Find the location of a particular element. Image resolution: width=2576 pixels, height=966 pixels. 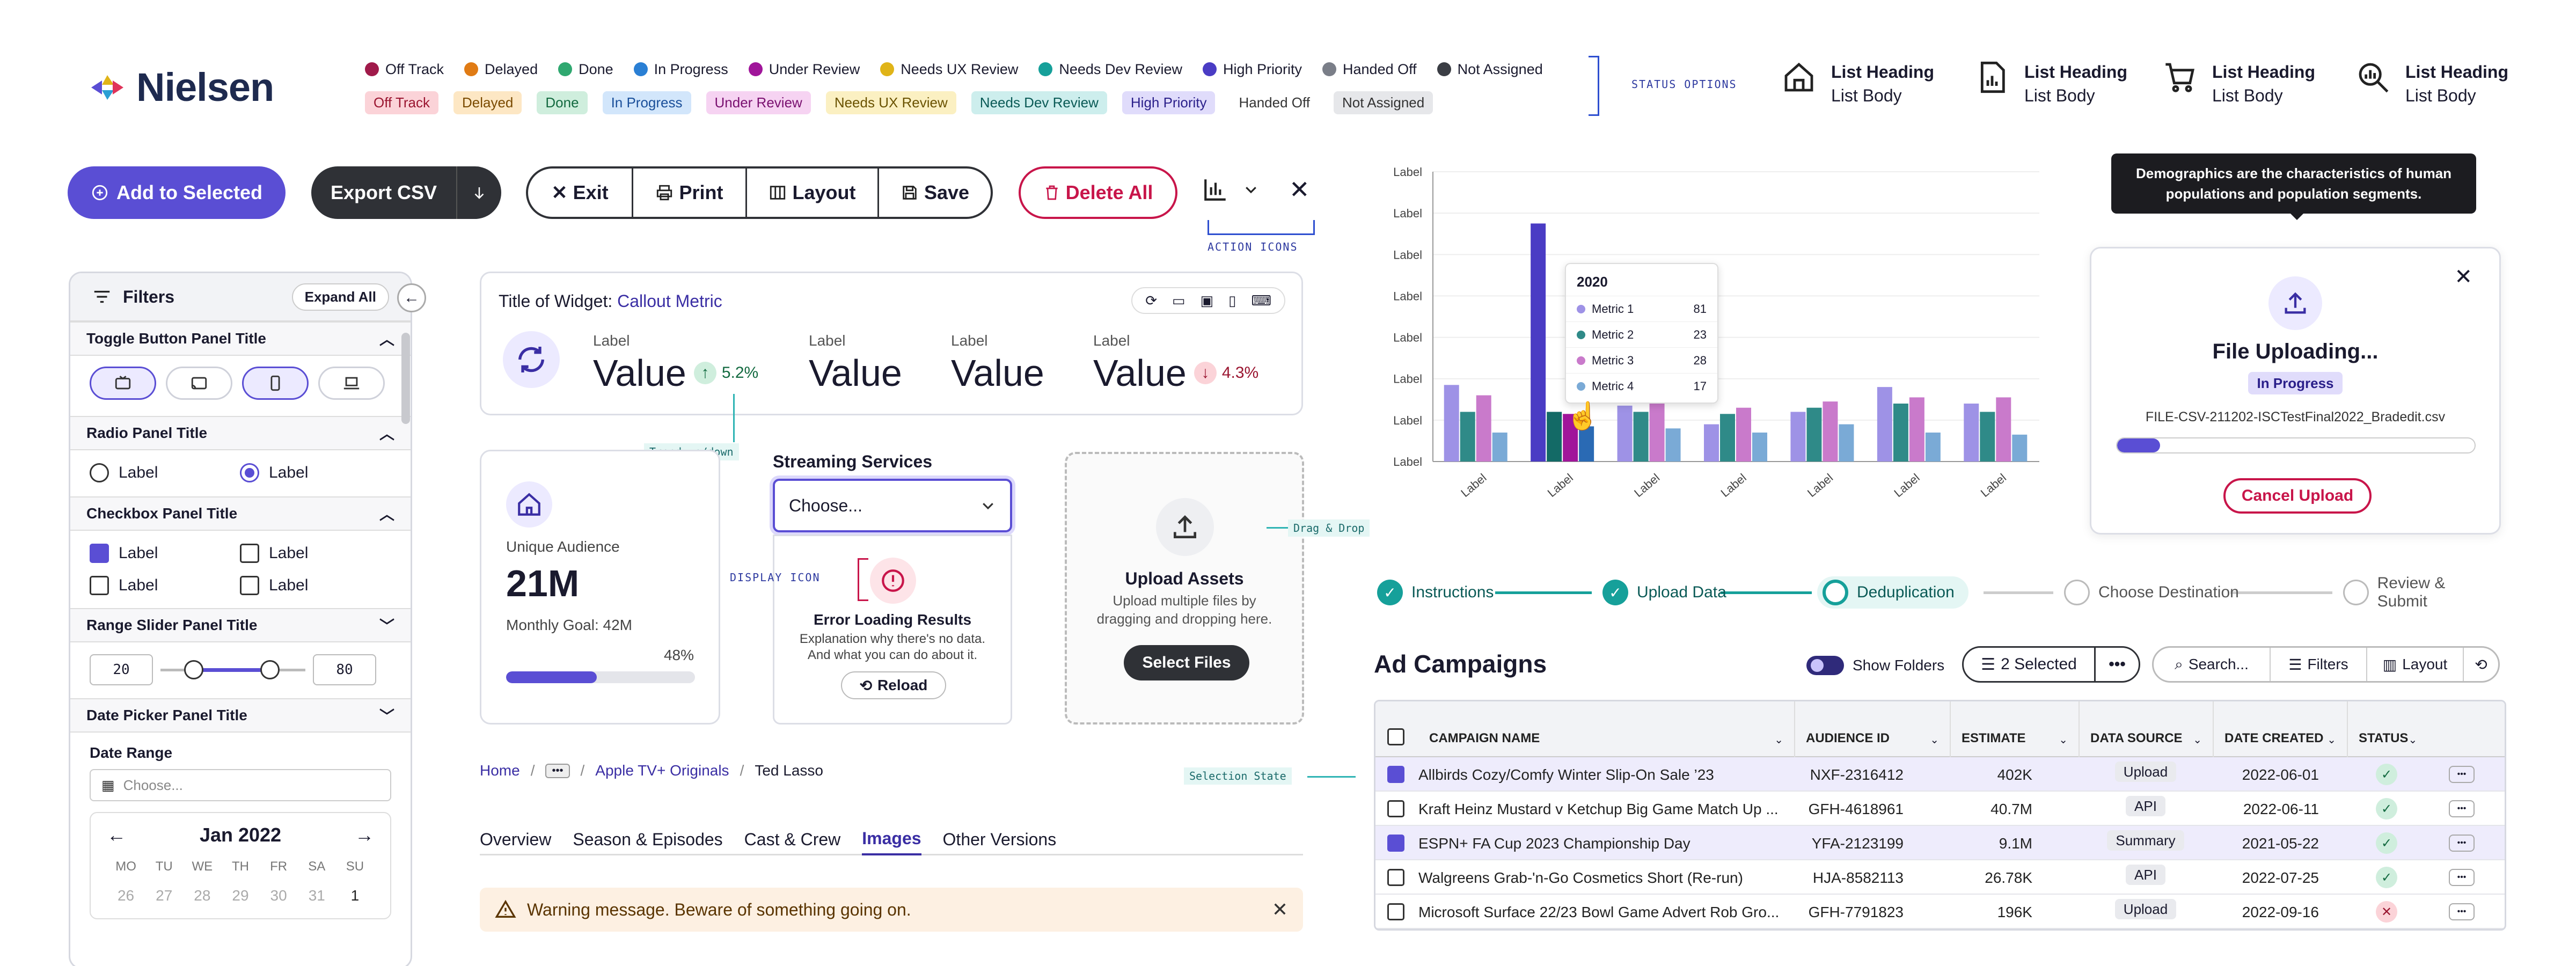

breadcrumb-parent: Apple TV+ Originals is located at coordinates (662, 770).